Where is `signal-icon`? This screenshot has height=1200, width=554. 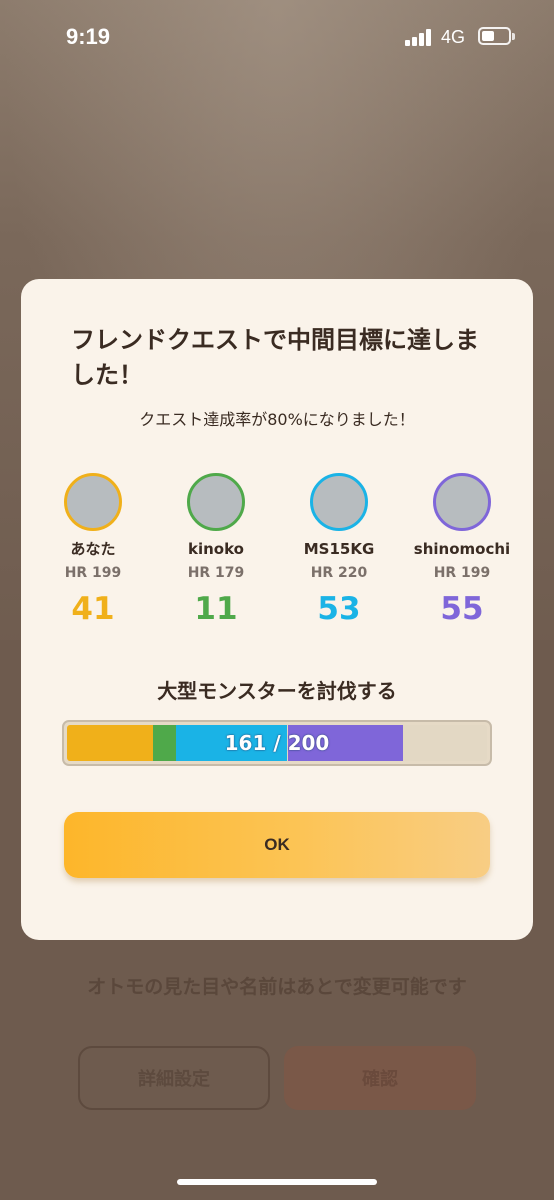
signal-icon is located at coordinates (419, 37).